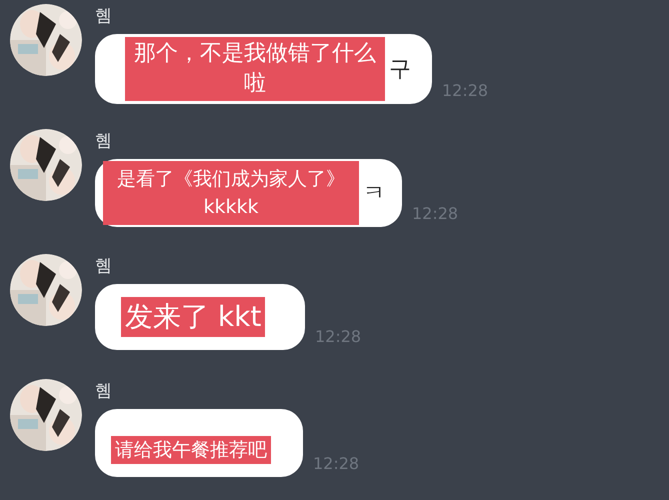 This screenshot has height=500, width=669. What do you see at coordinates (231, 193) in the screenshot?
I see `translation-overlay: 是看了《我们成为家人了》kkkkk` at bounding box center [231, 193].